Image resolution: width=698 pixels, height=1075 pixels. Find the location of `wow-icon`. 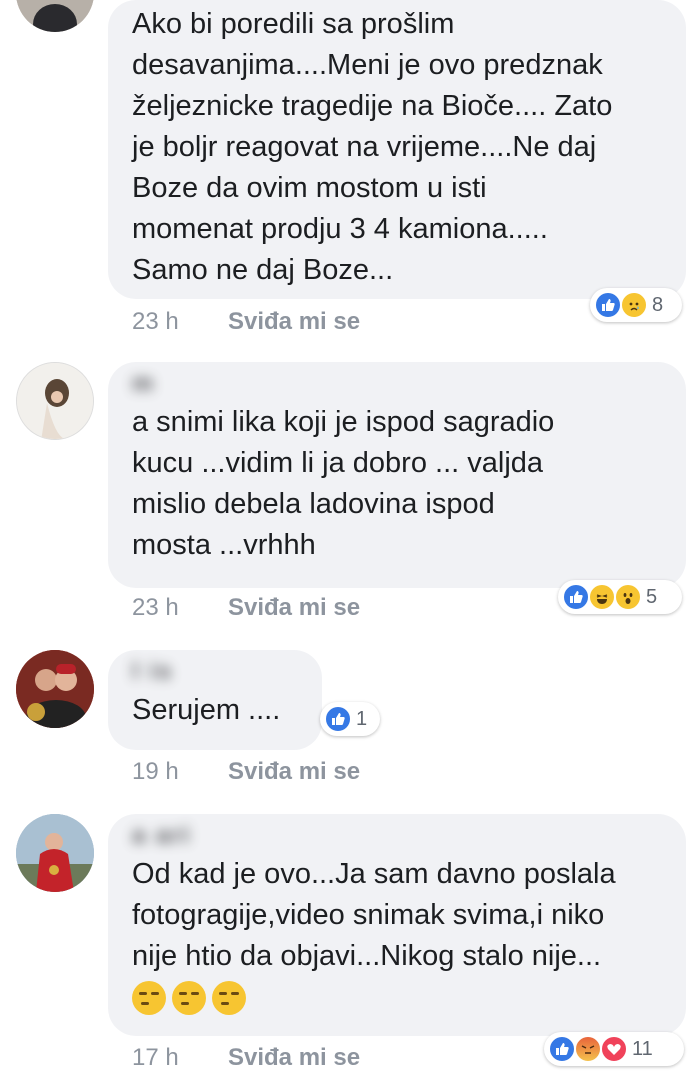

wow-icon is located at coordinates (628, 597).